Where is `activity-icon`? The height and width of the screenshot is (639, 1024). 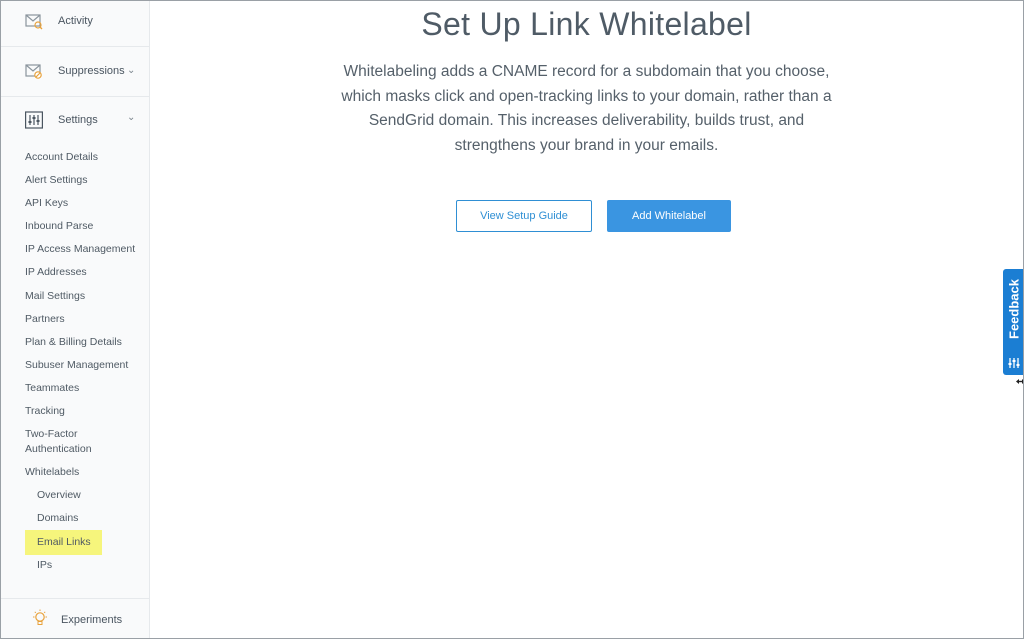 activity-icon is located at coordinates (34, 22).